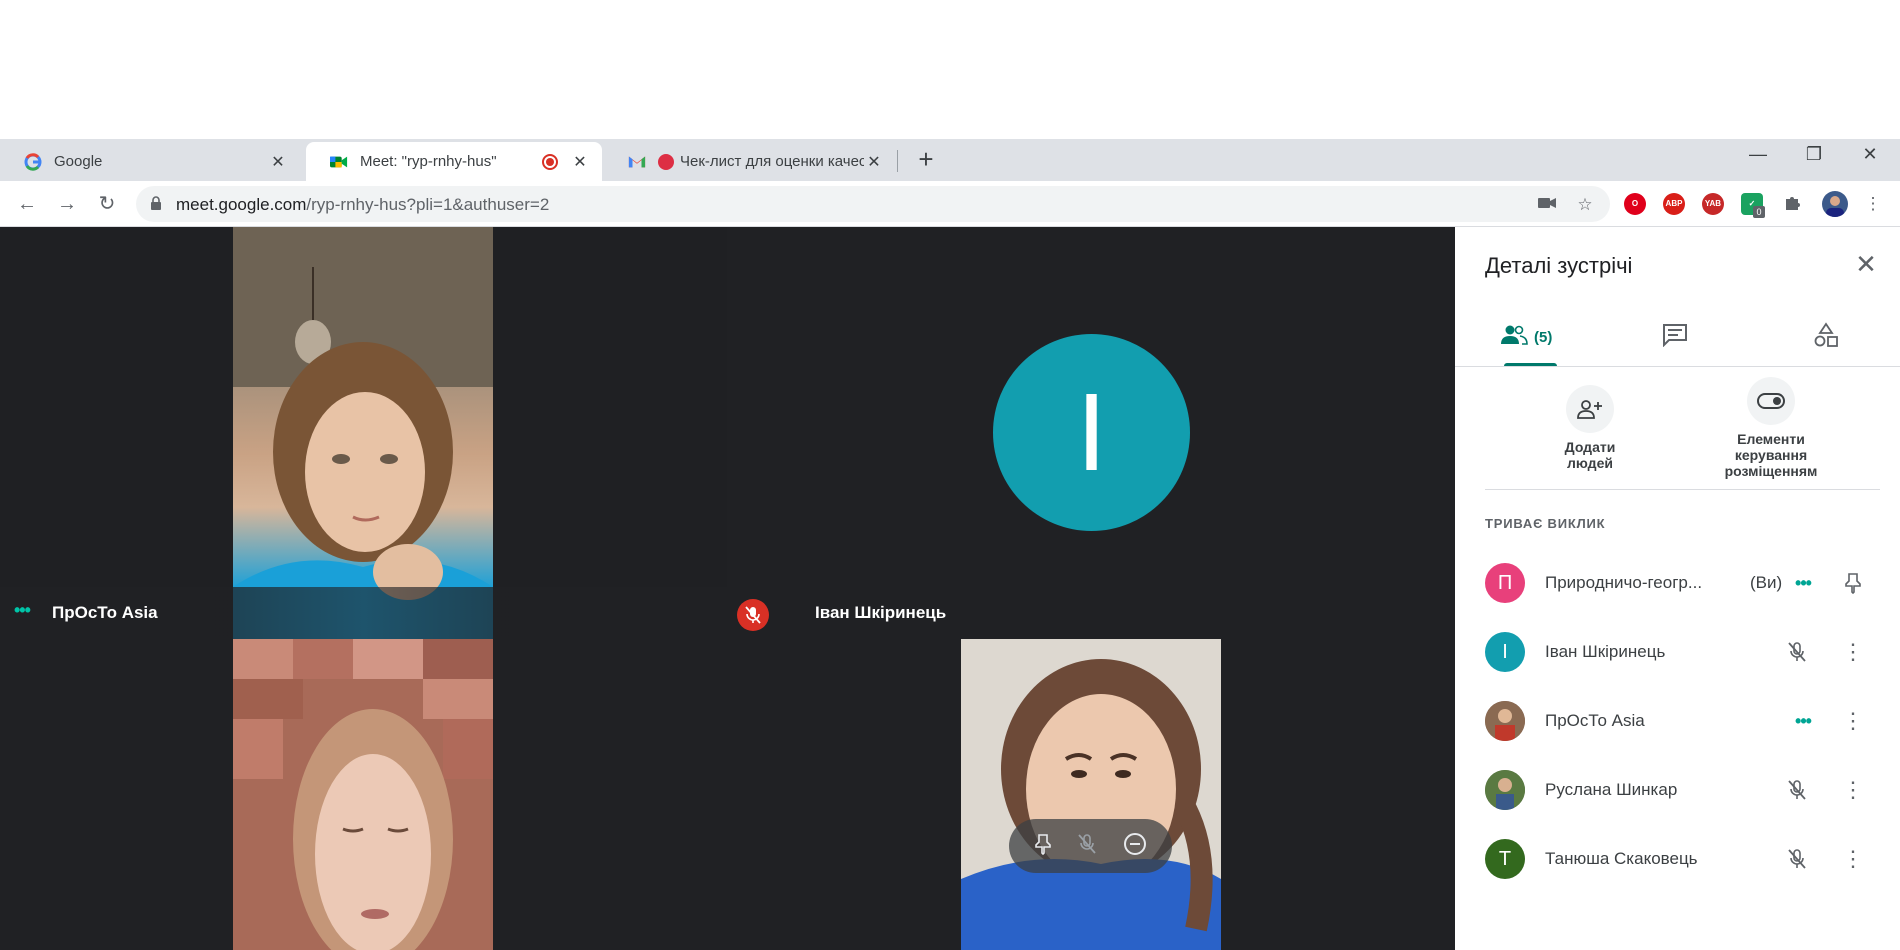  Describe the element at coordinates (1611, 789) in the screenshot. I see `participant-name: Руслана Шинкар` at that location.